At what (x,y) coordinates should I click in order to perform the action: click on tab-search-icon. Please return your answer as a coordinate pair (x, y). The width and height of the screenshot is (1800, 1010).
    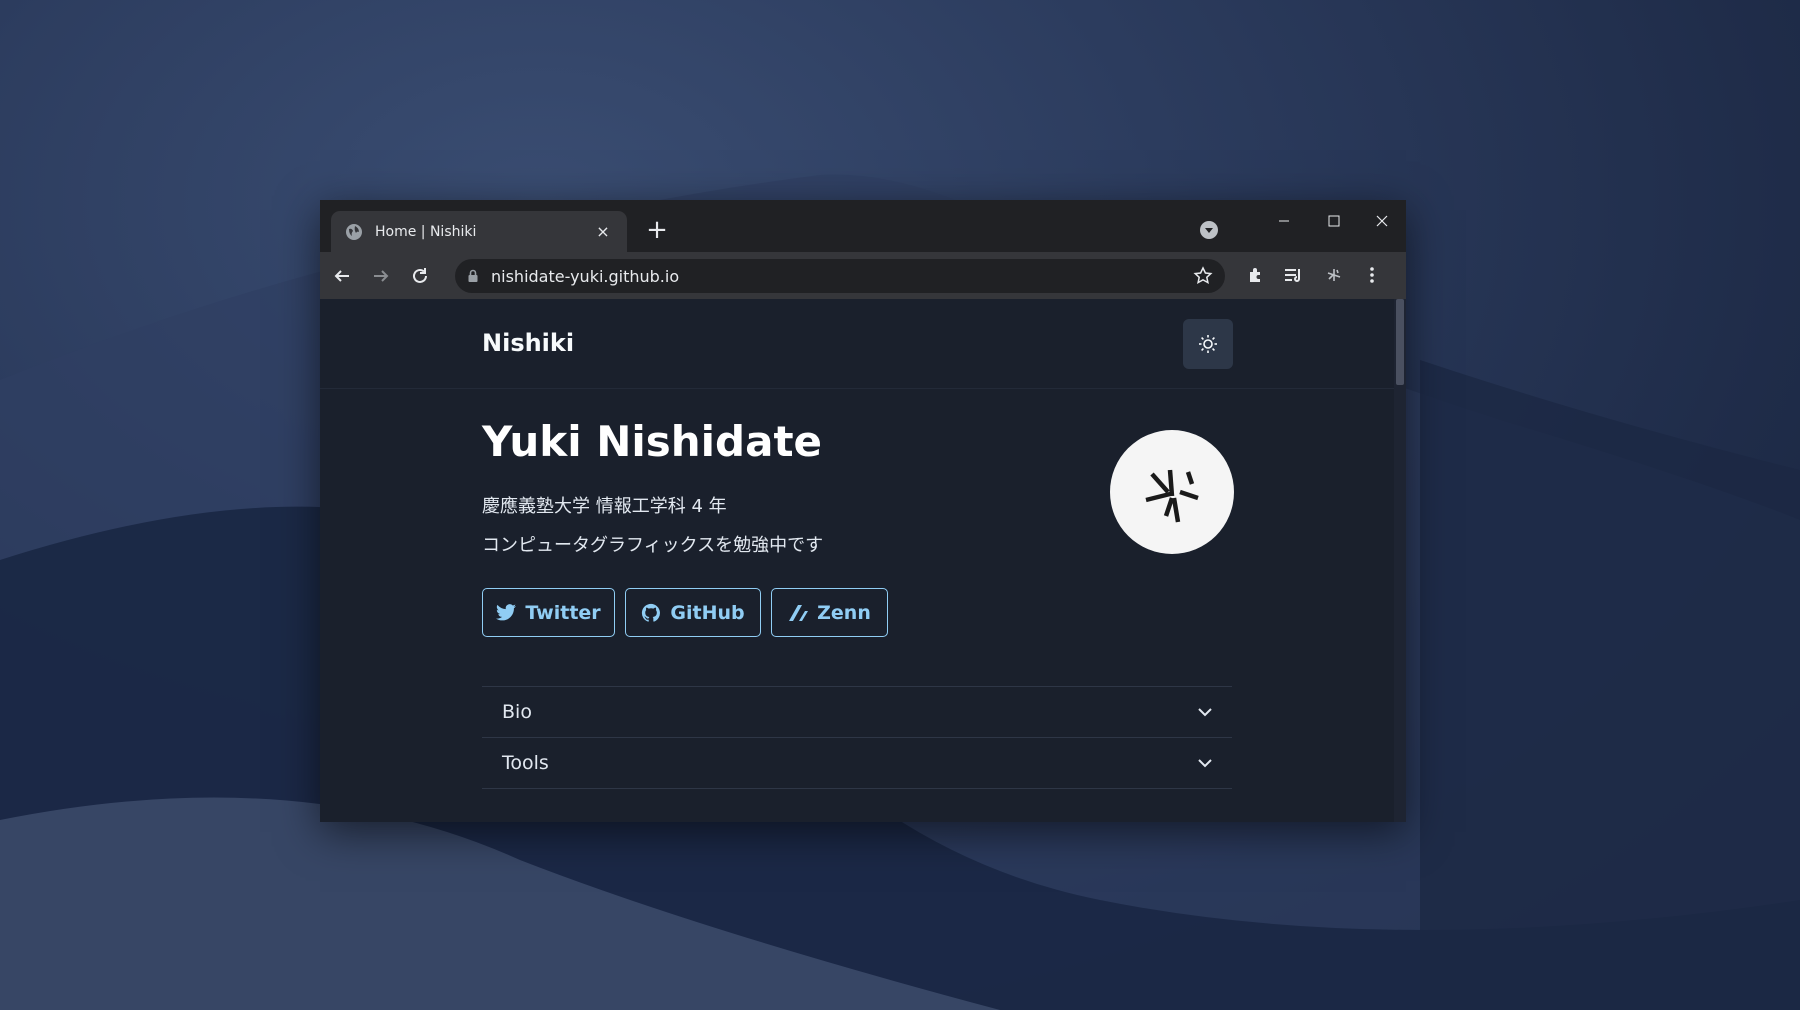
    Looking at the image, I should click on (1209, 230).